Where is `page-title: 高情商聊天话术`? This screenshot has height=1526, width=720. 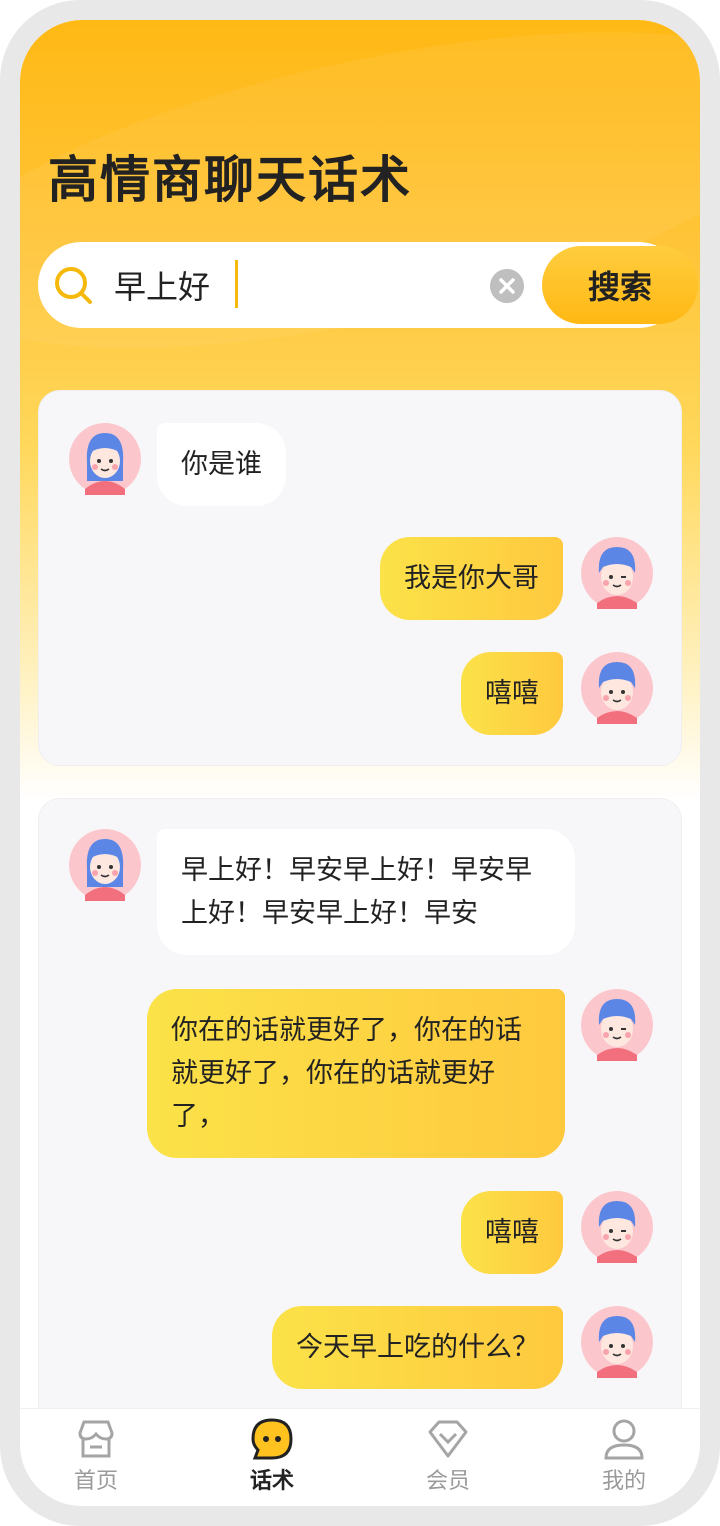 page-title: 高情商聊天话术 is located at coordinates (230, 180).